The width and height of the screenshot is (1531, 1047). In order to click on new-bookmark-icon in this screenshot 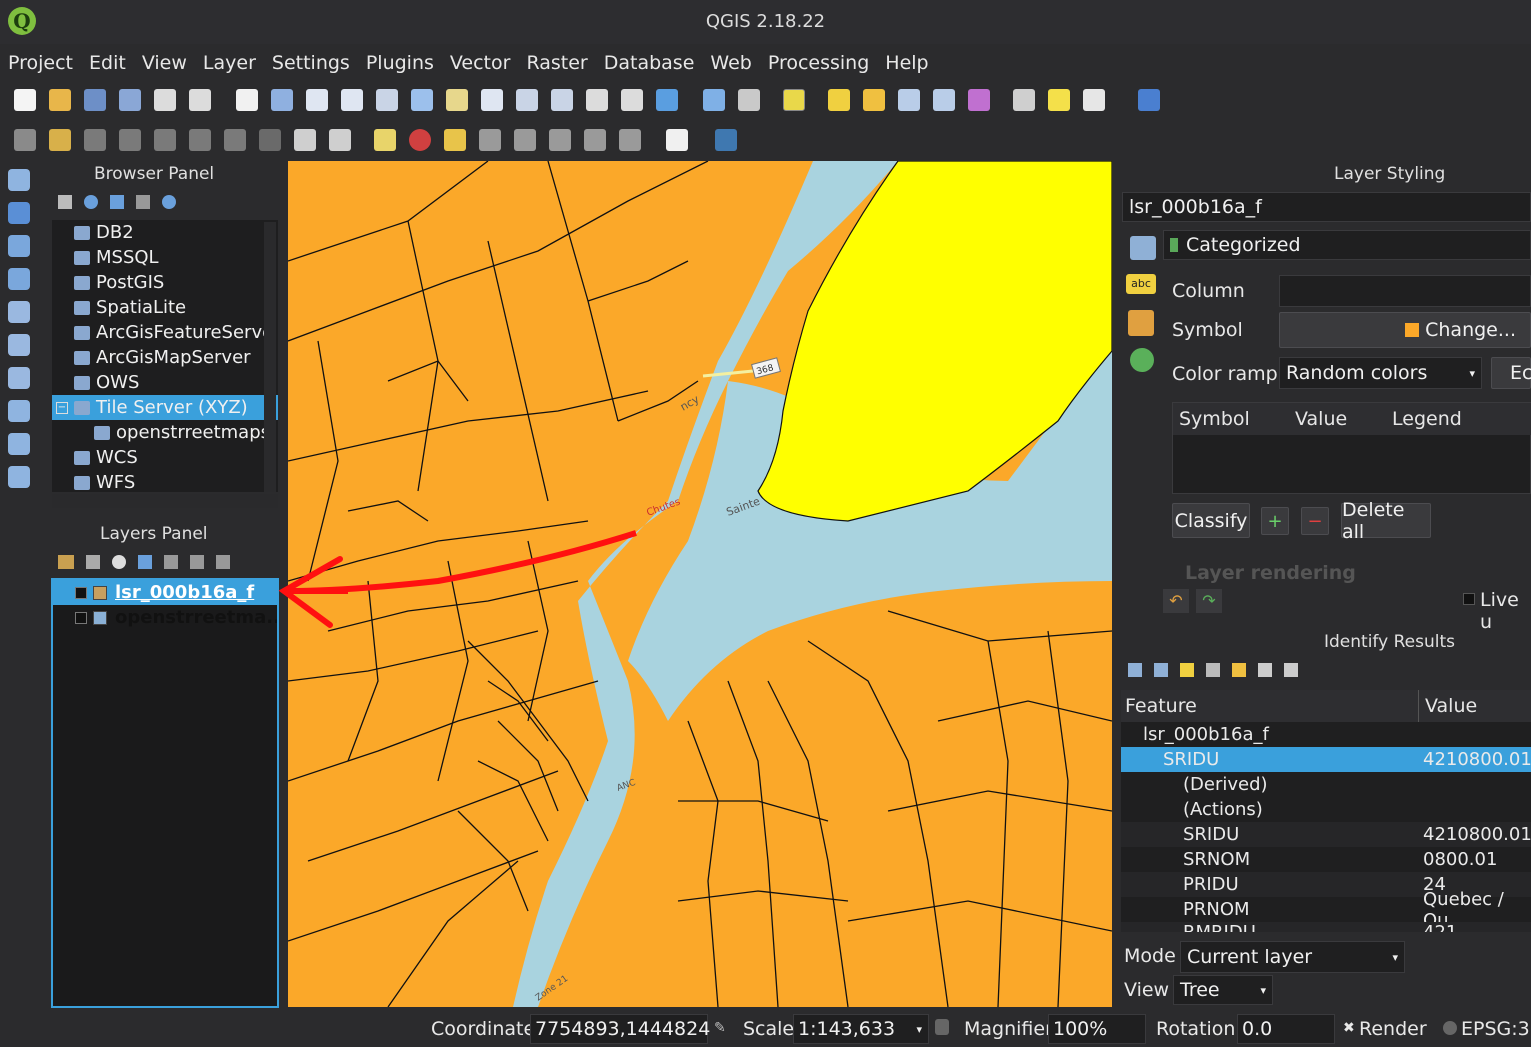, I will do `click(597, 100)`.